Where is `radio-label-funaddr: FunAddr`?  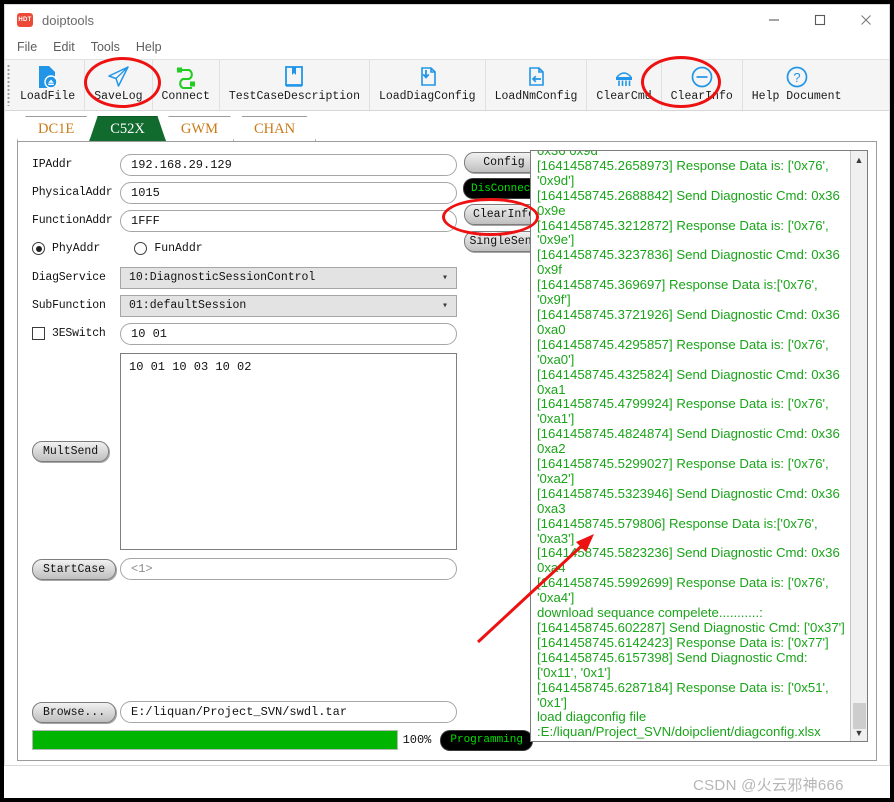 radio-label-funaddr: FunAddr is located at coordinates (178, 248).